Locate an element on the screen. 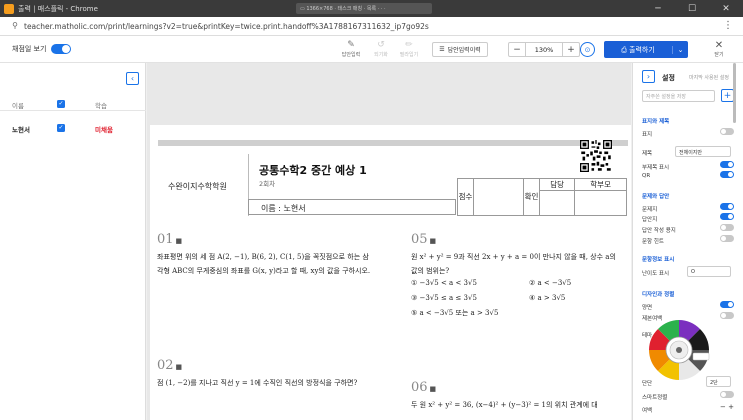 The height and width of the screenshot is (420, 743). tool-answer-input: ✎ 답안입력 is located at coordinates (351, 49).